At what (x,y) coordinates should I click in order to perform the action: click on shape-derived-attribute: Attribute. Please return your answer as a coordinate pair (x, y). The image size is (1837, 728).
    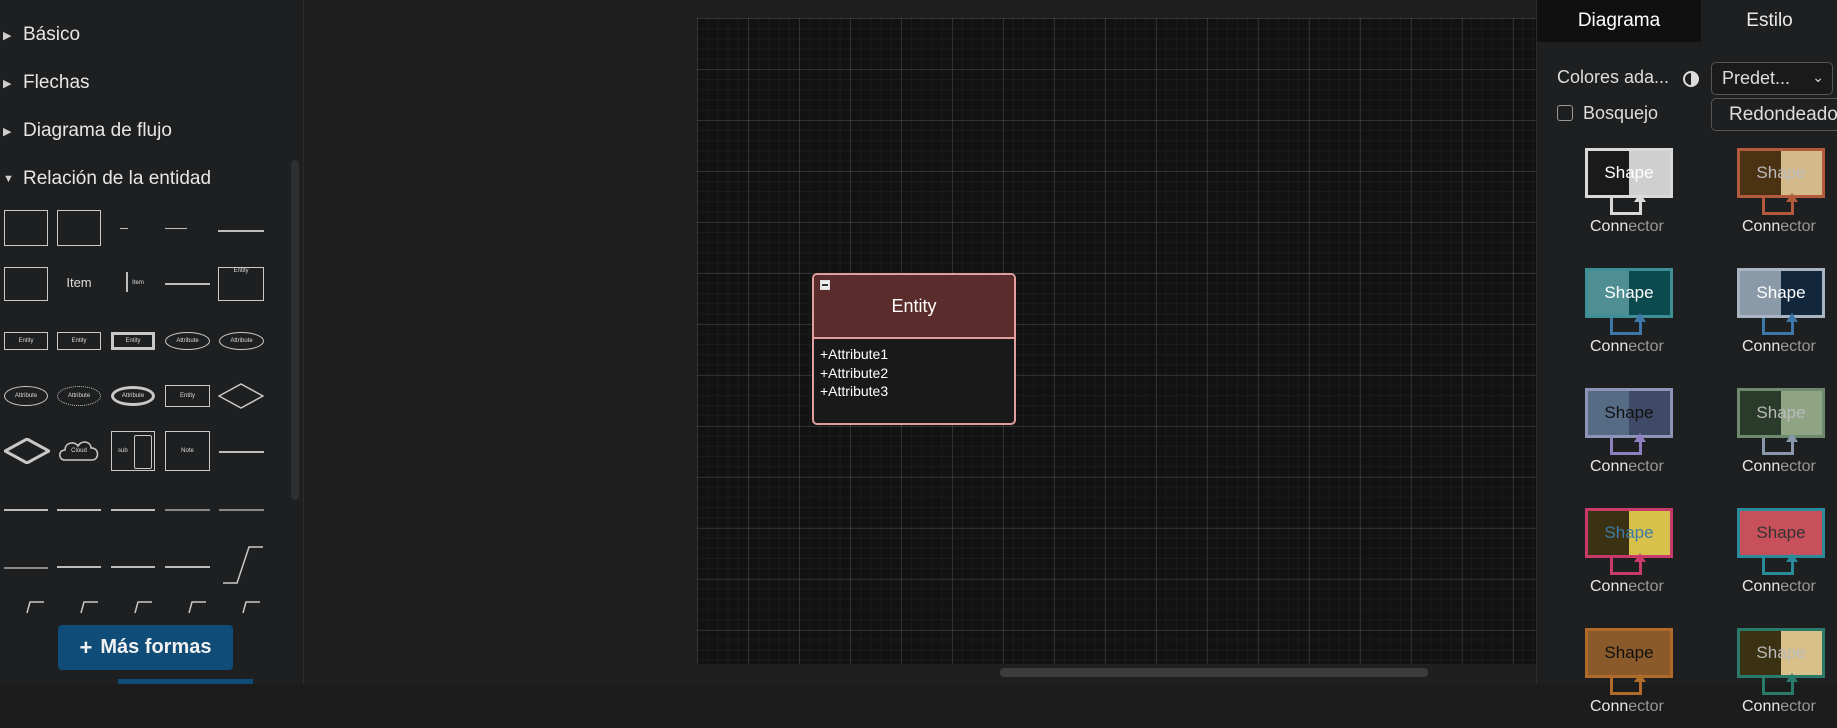
    Looking at the image, I should click on (79, 396).